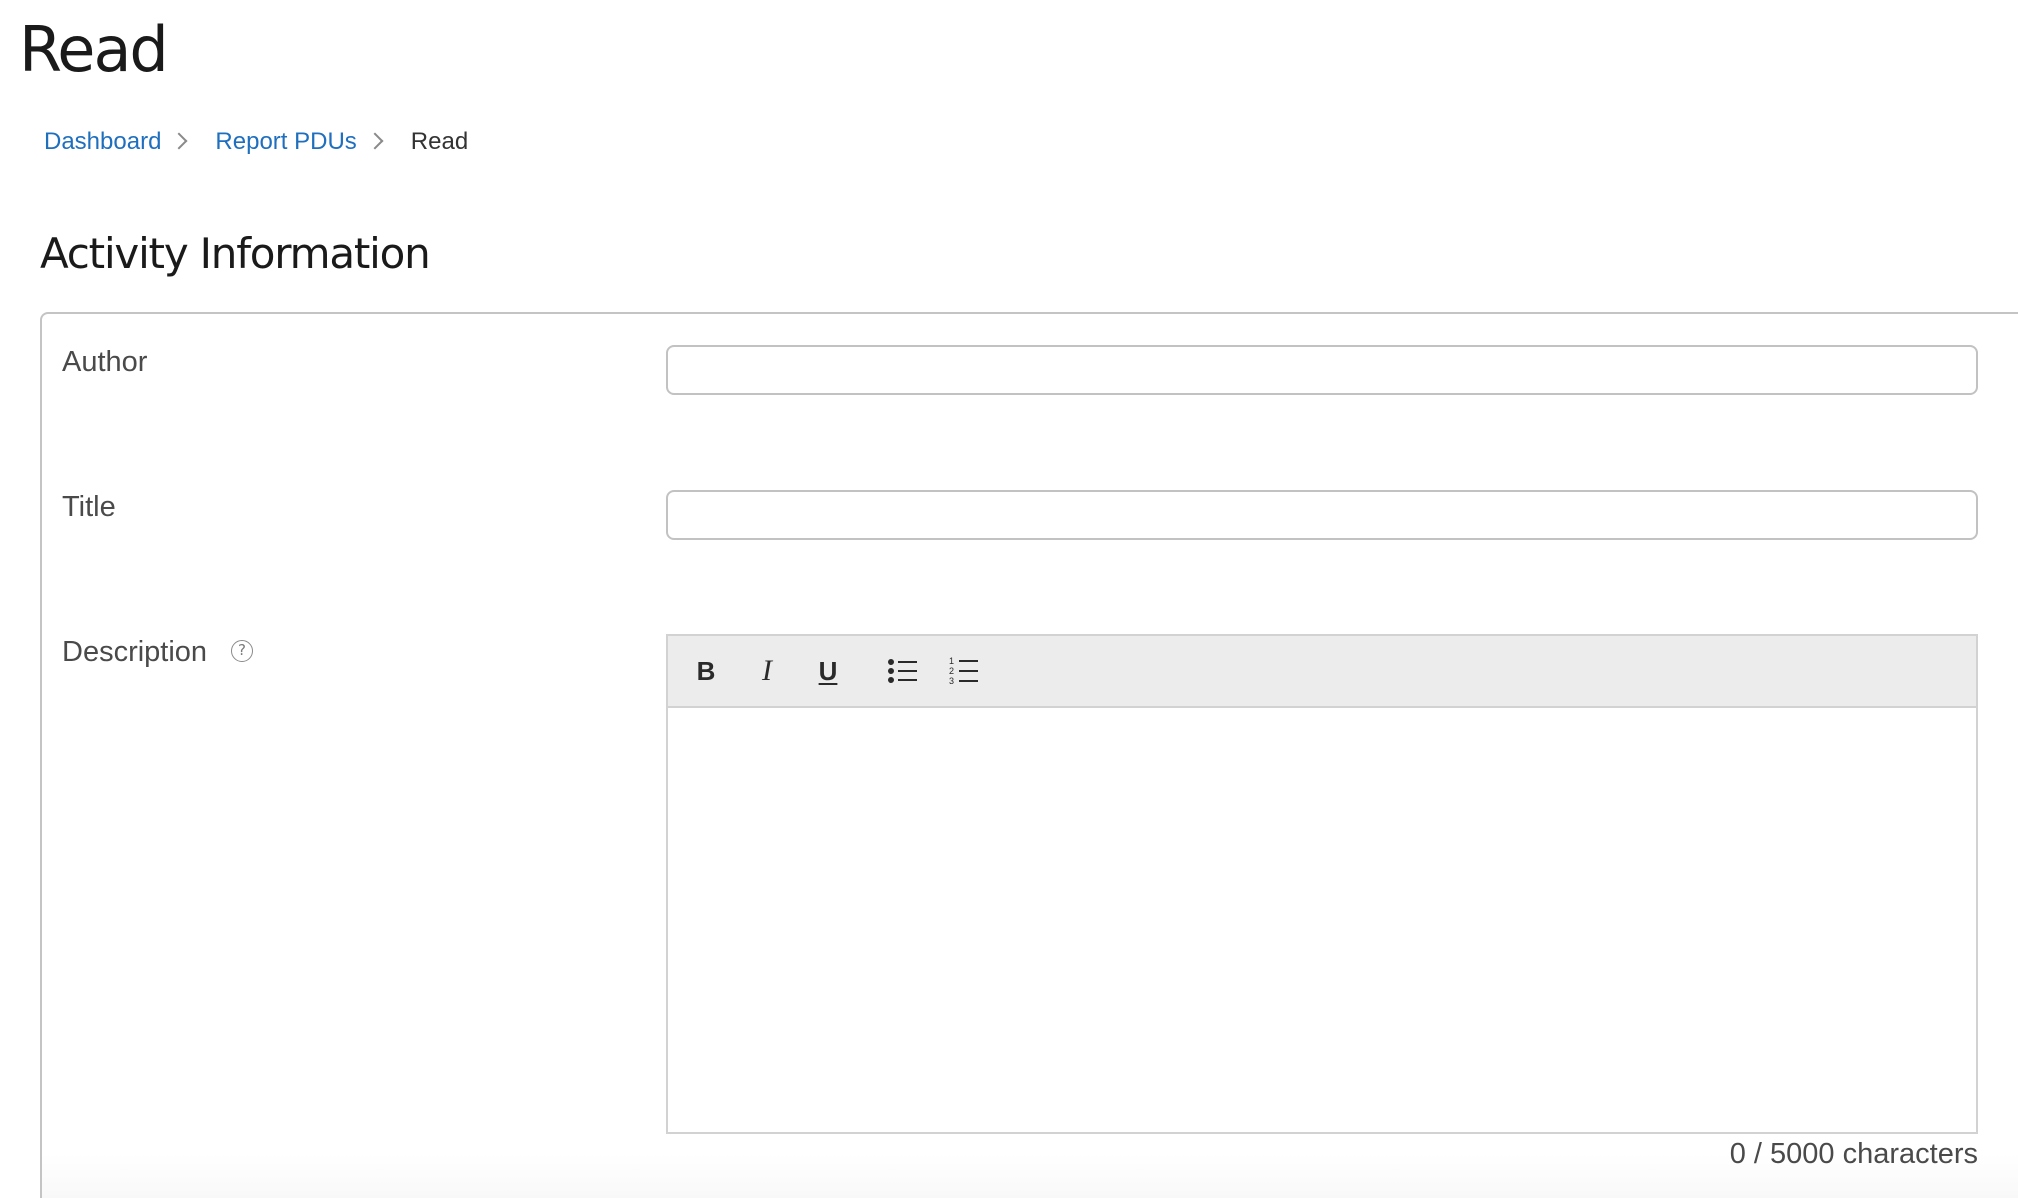 The image size is (2018, 1198). I want to click on editor-toolbar: B I U 1 2 3, so click(1322, 672).